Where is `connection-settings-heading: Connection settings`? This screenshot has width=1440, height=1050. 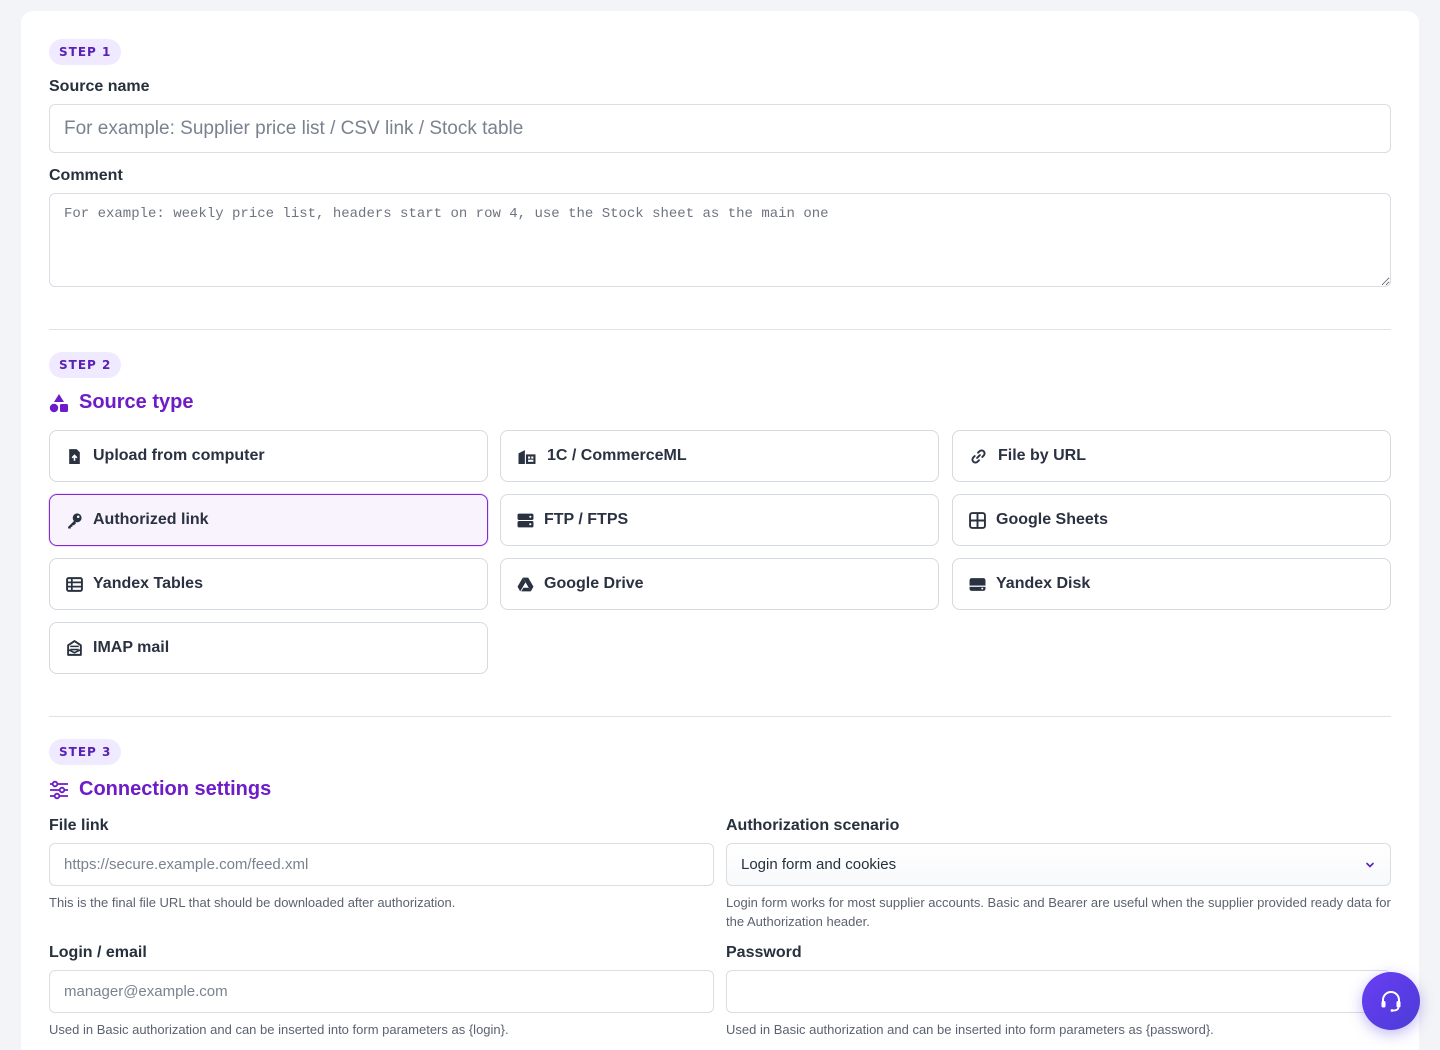 connection-settings-heading: Connection settings is located at coordinates (160, 789).